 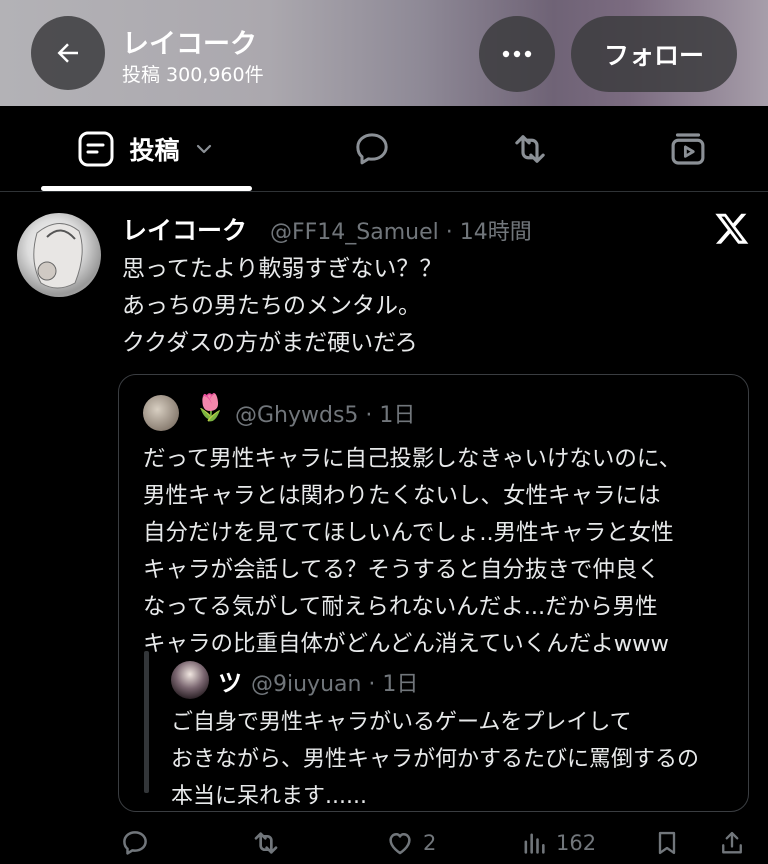 I want to click on tab-posts-label: 投稿, so click(x=154, y=150).